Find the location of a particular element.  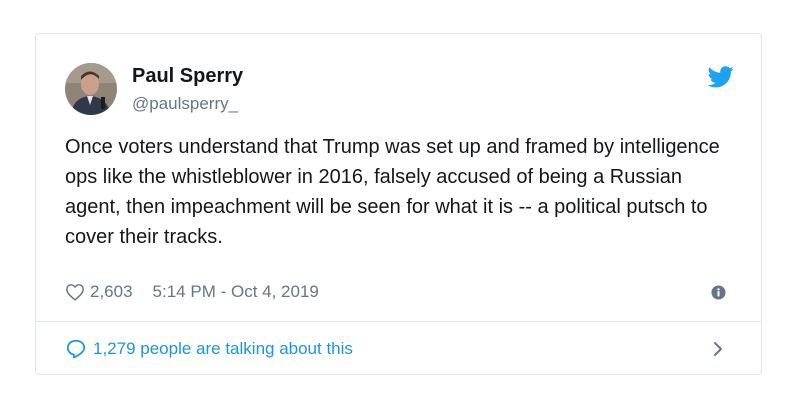

tweet-meta: 2,603 5:14 PM - Oct 4, 2019 is located at coordinates (192, 292).